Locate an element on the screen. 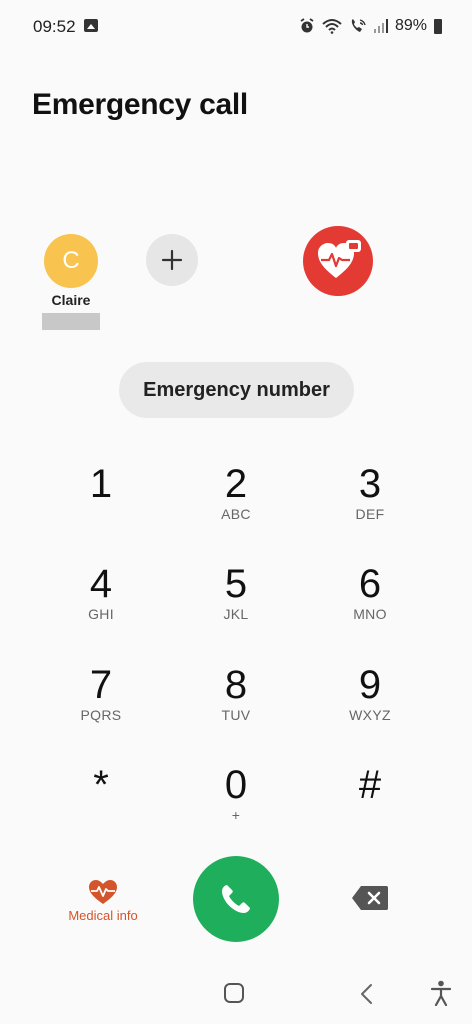 This screenshot has width=472, height=1024. medical-info-button: Medical info is located at coordinates (103, 900).